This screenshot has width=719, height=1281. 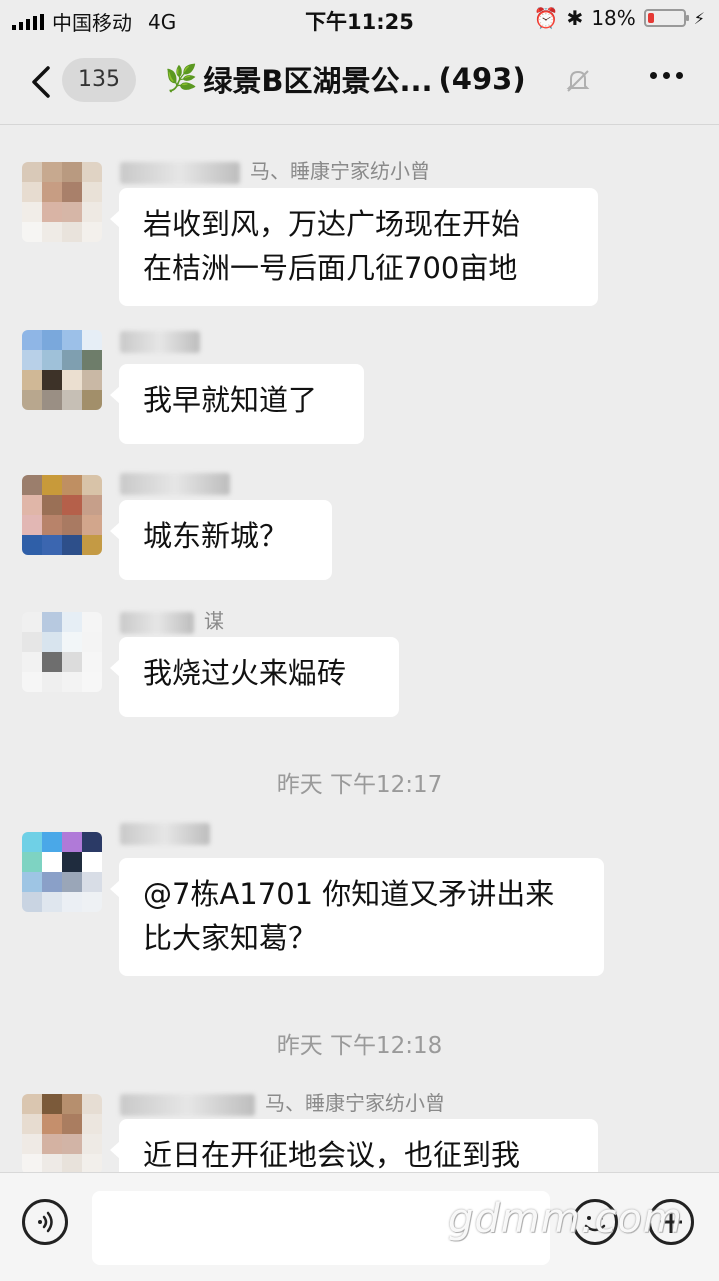 I want to click on voice-input-icon, so click(x=45, y=1222).